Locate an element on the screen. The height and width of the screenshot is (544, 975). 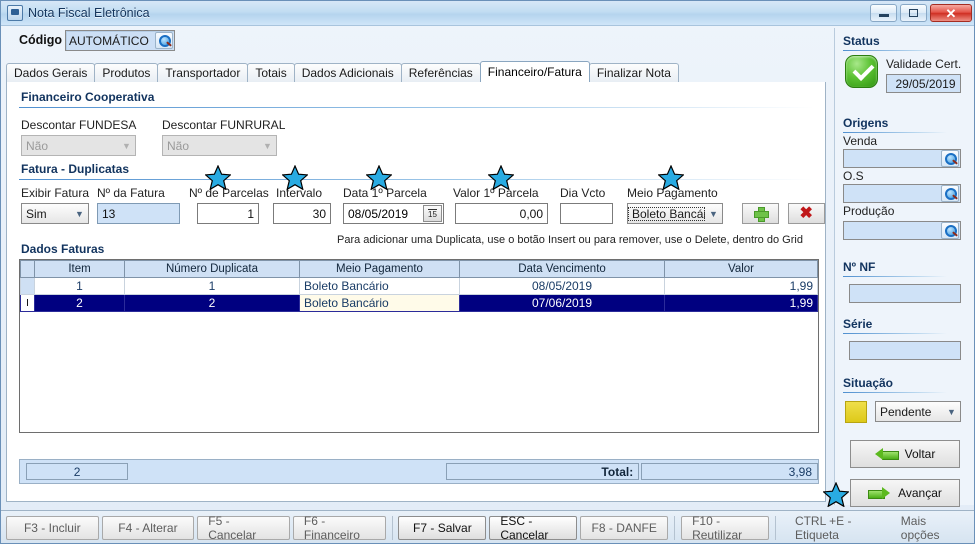
grid-col-numero-duplicata: Número Duplicata is located at coordinates (212, 269).